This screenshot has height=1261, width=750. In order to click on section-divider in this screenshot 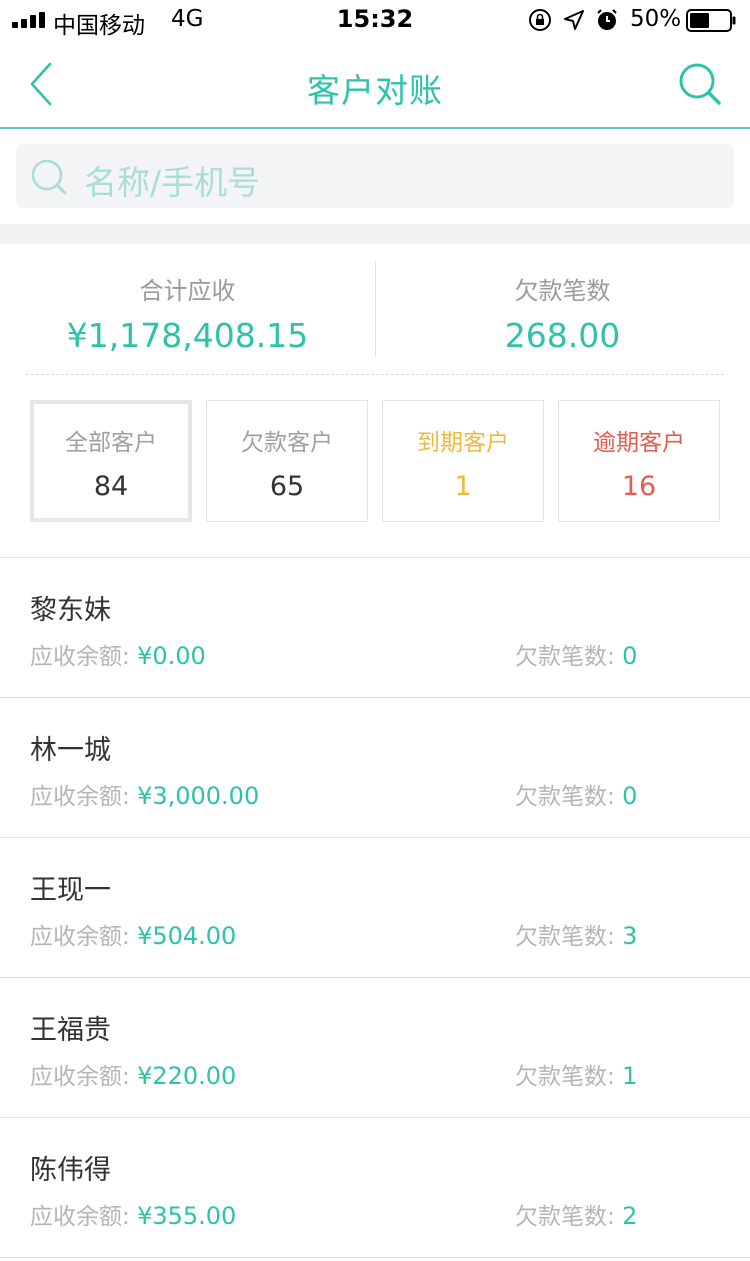, I will do `click(375, 234)`.